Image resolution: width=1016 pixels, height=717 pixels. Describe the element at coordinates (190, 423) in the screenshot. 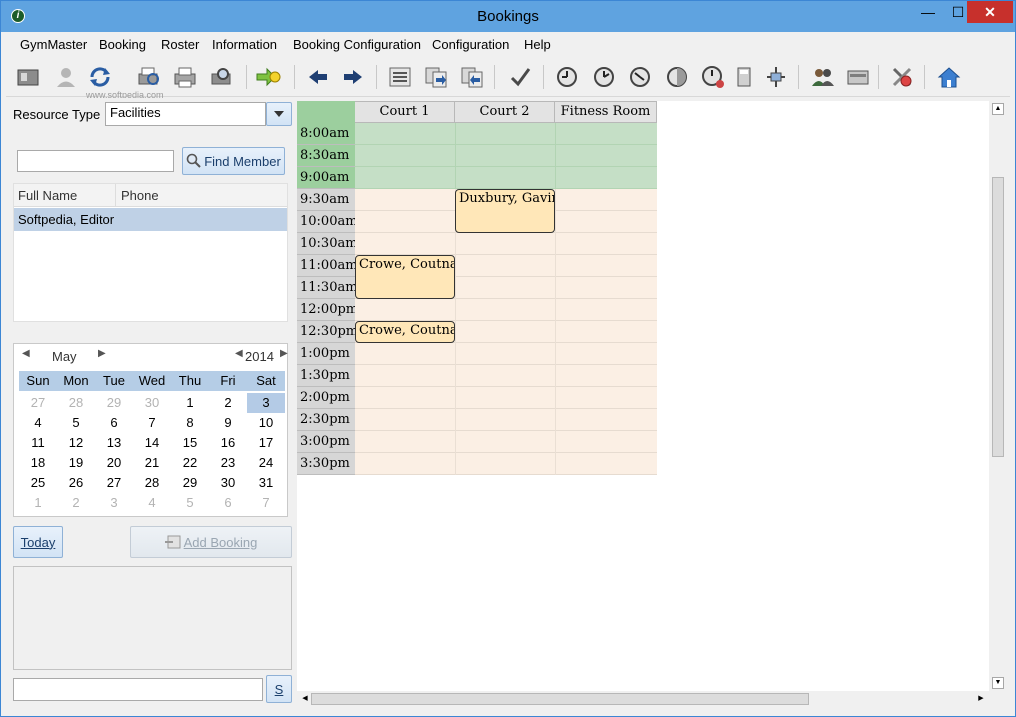

I see `calendar-day: 8` at that location.